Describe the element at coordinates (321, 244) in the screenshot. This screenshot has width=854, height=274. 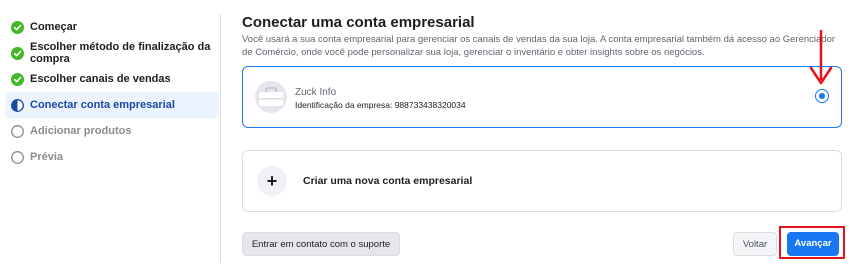
I see `contact-support-button: Entrar em contato com o suporte` at that location.